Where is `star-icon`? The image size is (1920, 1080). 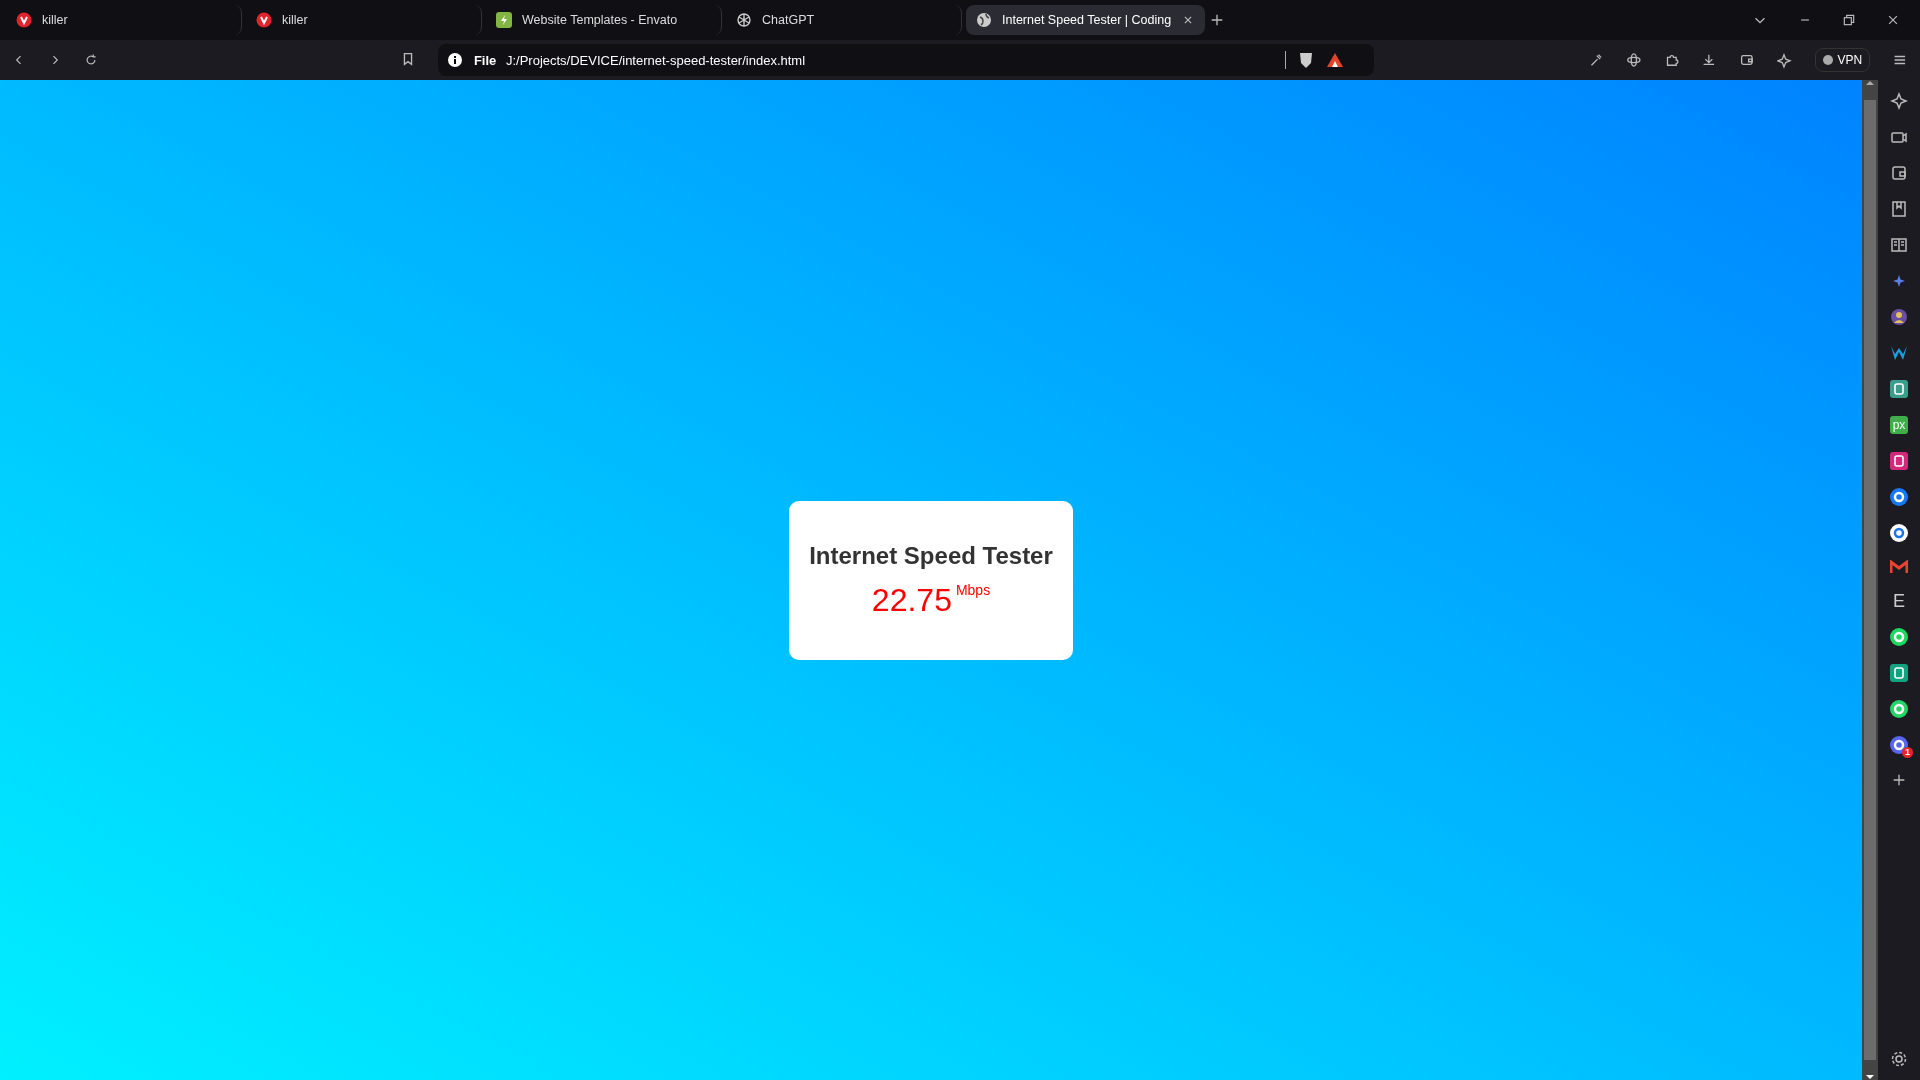
star-icon is located at coordinates (1899, 101).